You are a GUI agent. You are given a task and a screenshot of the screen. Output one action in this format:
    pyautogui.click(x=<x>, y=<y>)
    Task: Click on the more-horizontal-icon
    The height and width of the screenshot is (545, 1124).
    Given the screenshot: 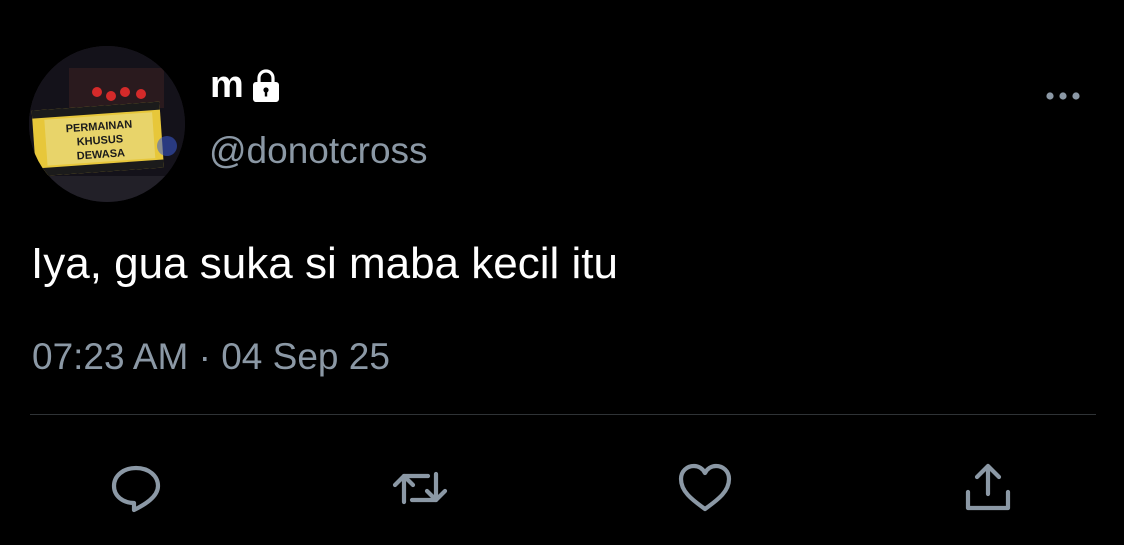 What is the action you would take?
    pyautogui.click(x=1063, y=97)
    